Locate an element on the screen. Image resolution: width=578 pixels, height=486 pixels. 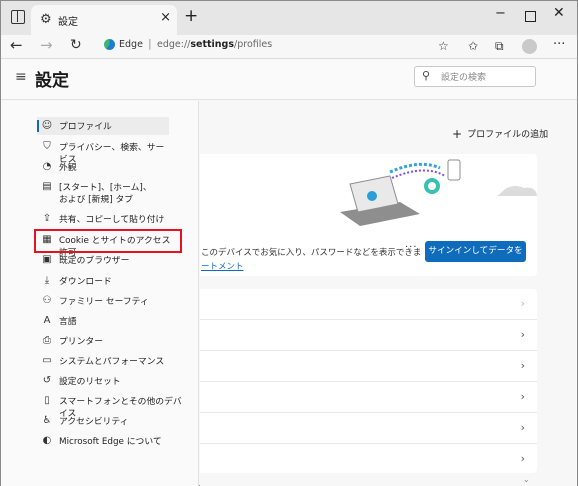
default-browser-icon: ▣ is located at coordinates (47, 259).